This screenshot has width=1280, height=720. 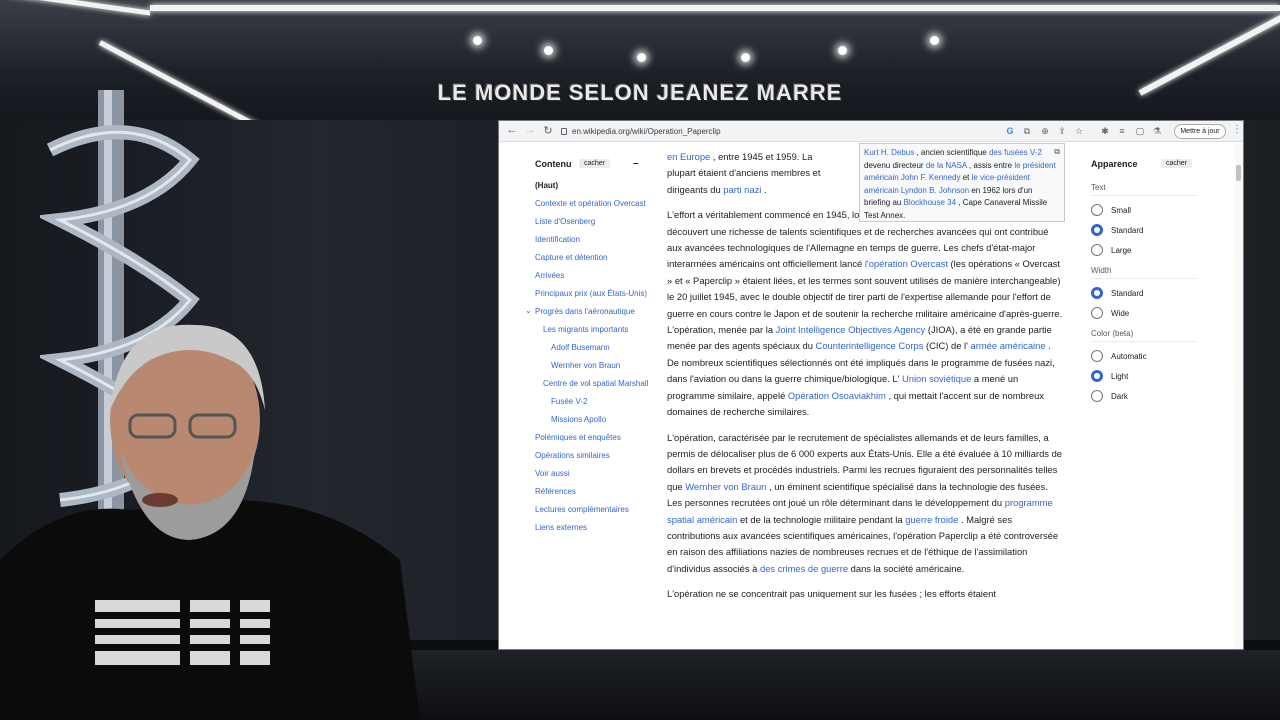 What do you see at coordinates (564, 131) in the screenshot?
I see `lock-icon` at bounding box center [564, 131].